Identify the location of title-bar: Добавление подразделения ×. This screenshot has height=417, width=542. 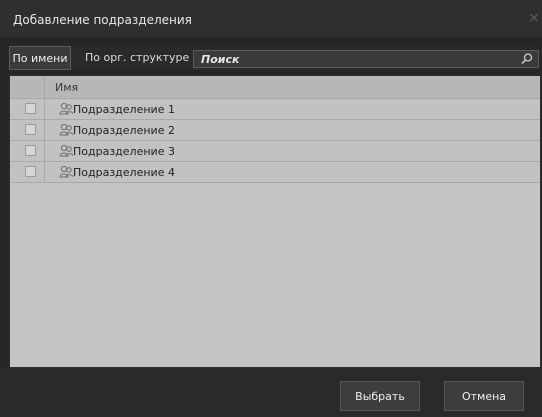
(271, 18).